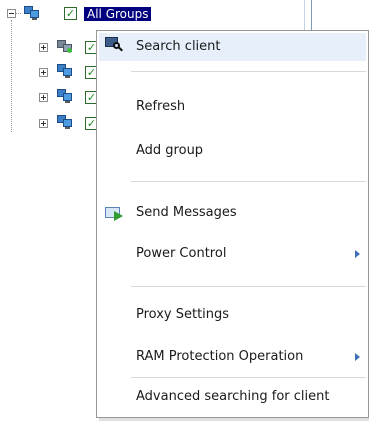 The width and height of the screenshot is (369, 421). I want to click on menu-item-advanced-search: Advanced searching for client, so click(232, 397).